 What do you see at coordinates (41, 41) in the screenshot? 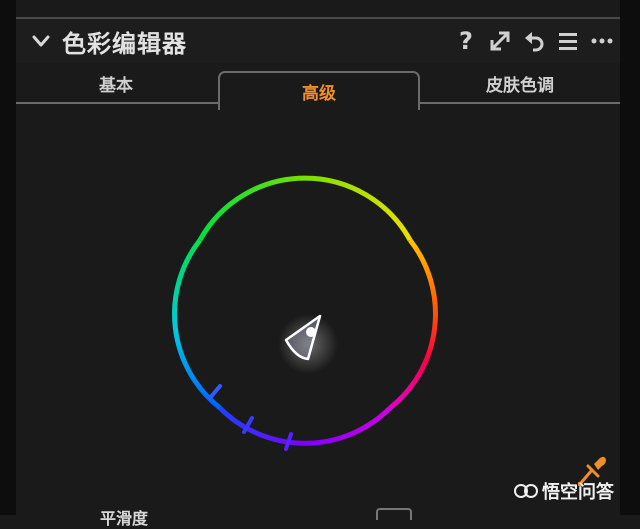
I see `chevron-down-icon` at bounding box center [41, 41].